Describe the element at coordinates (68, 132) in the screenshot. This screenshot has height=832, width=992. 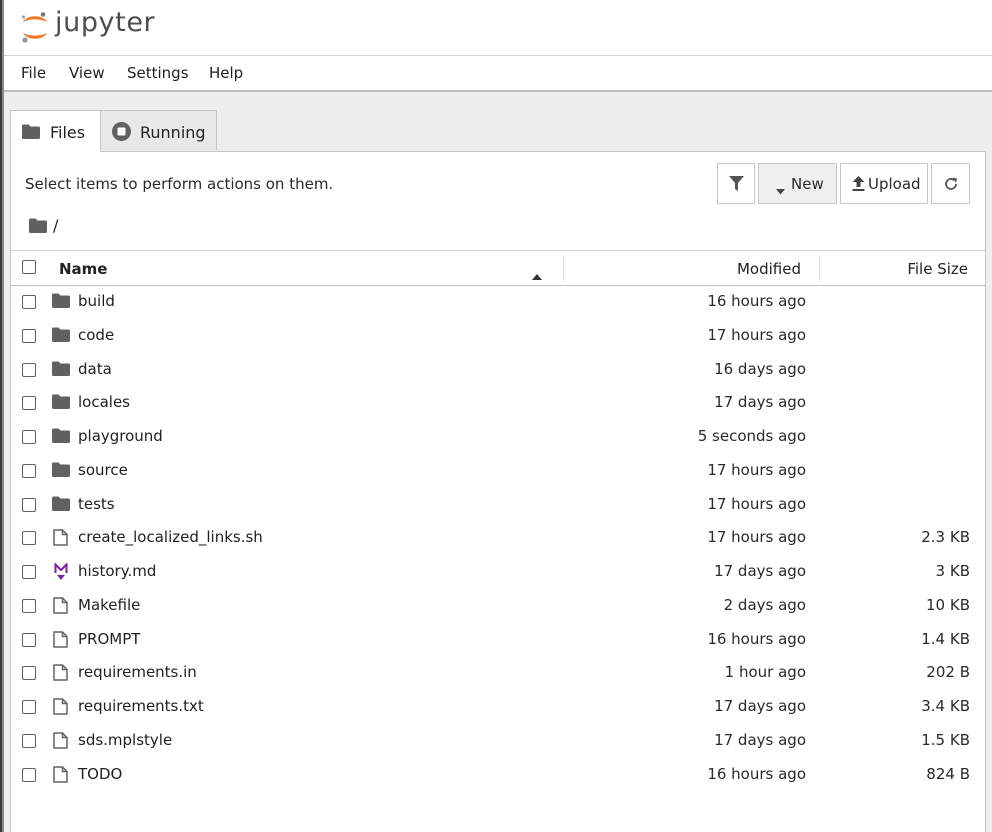
I see `tab-files-label: Files` at that location.